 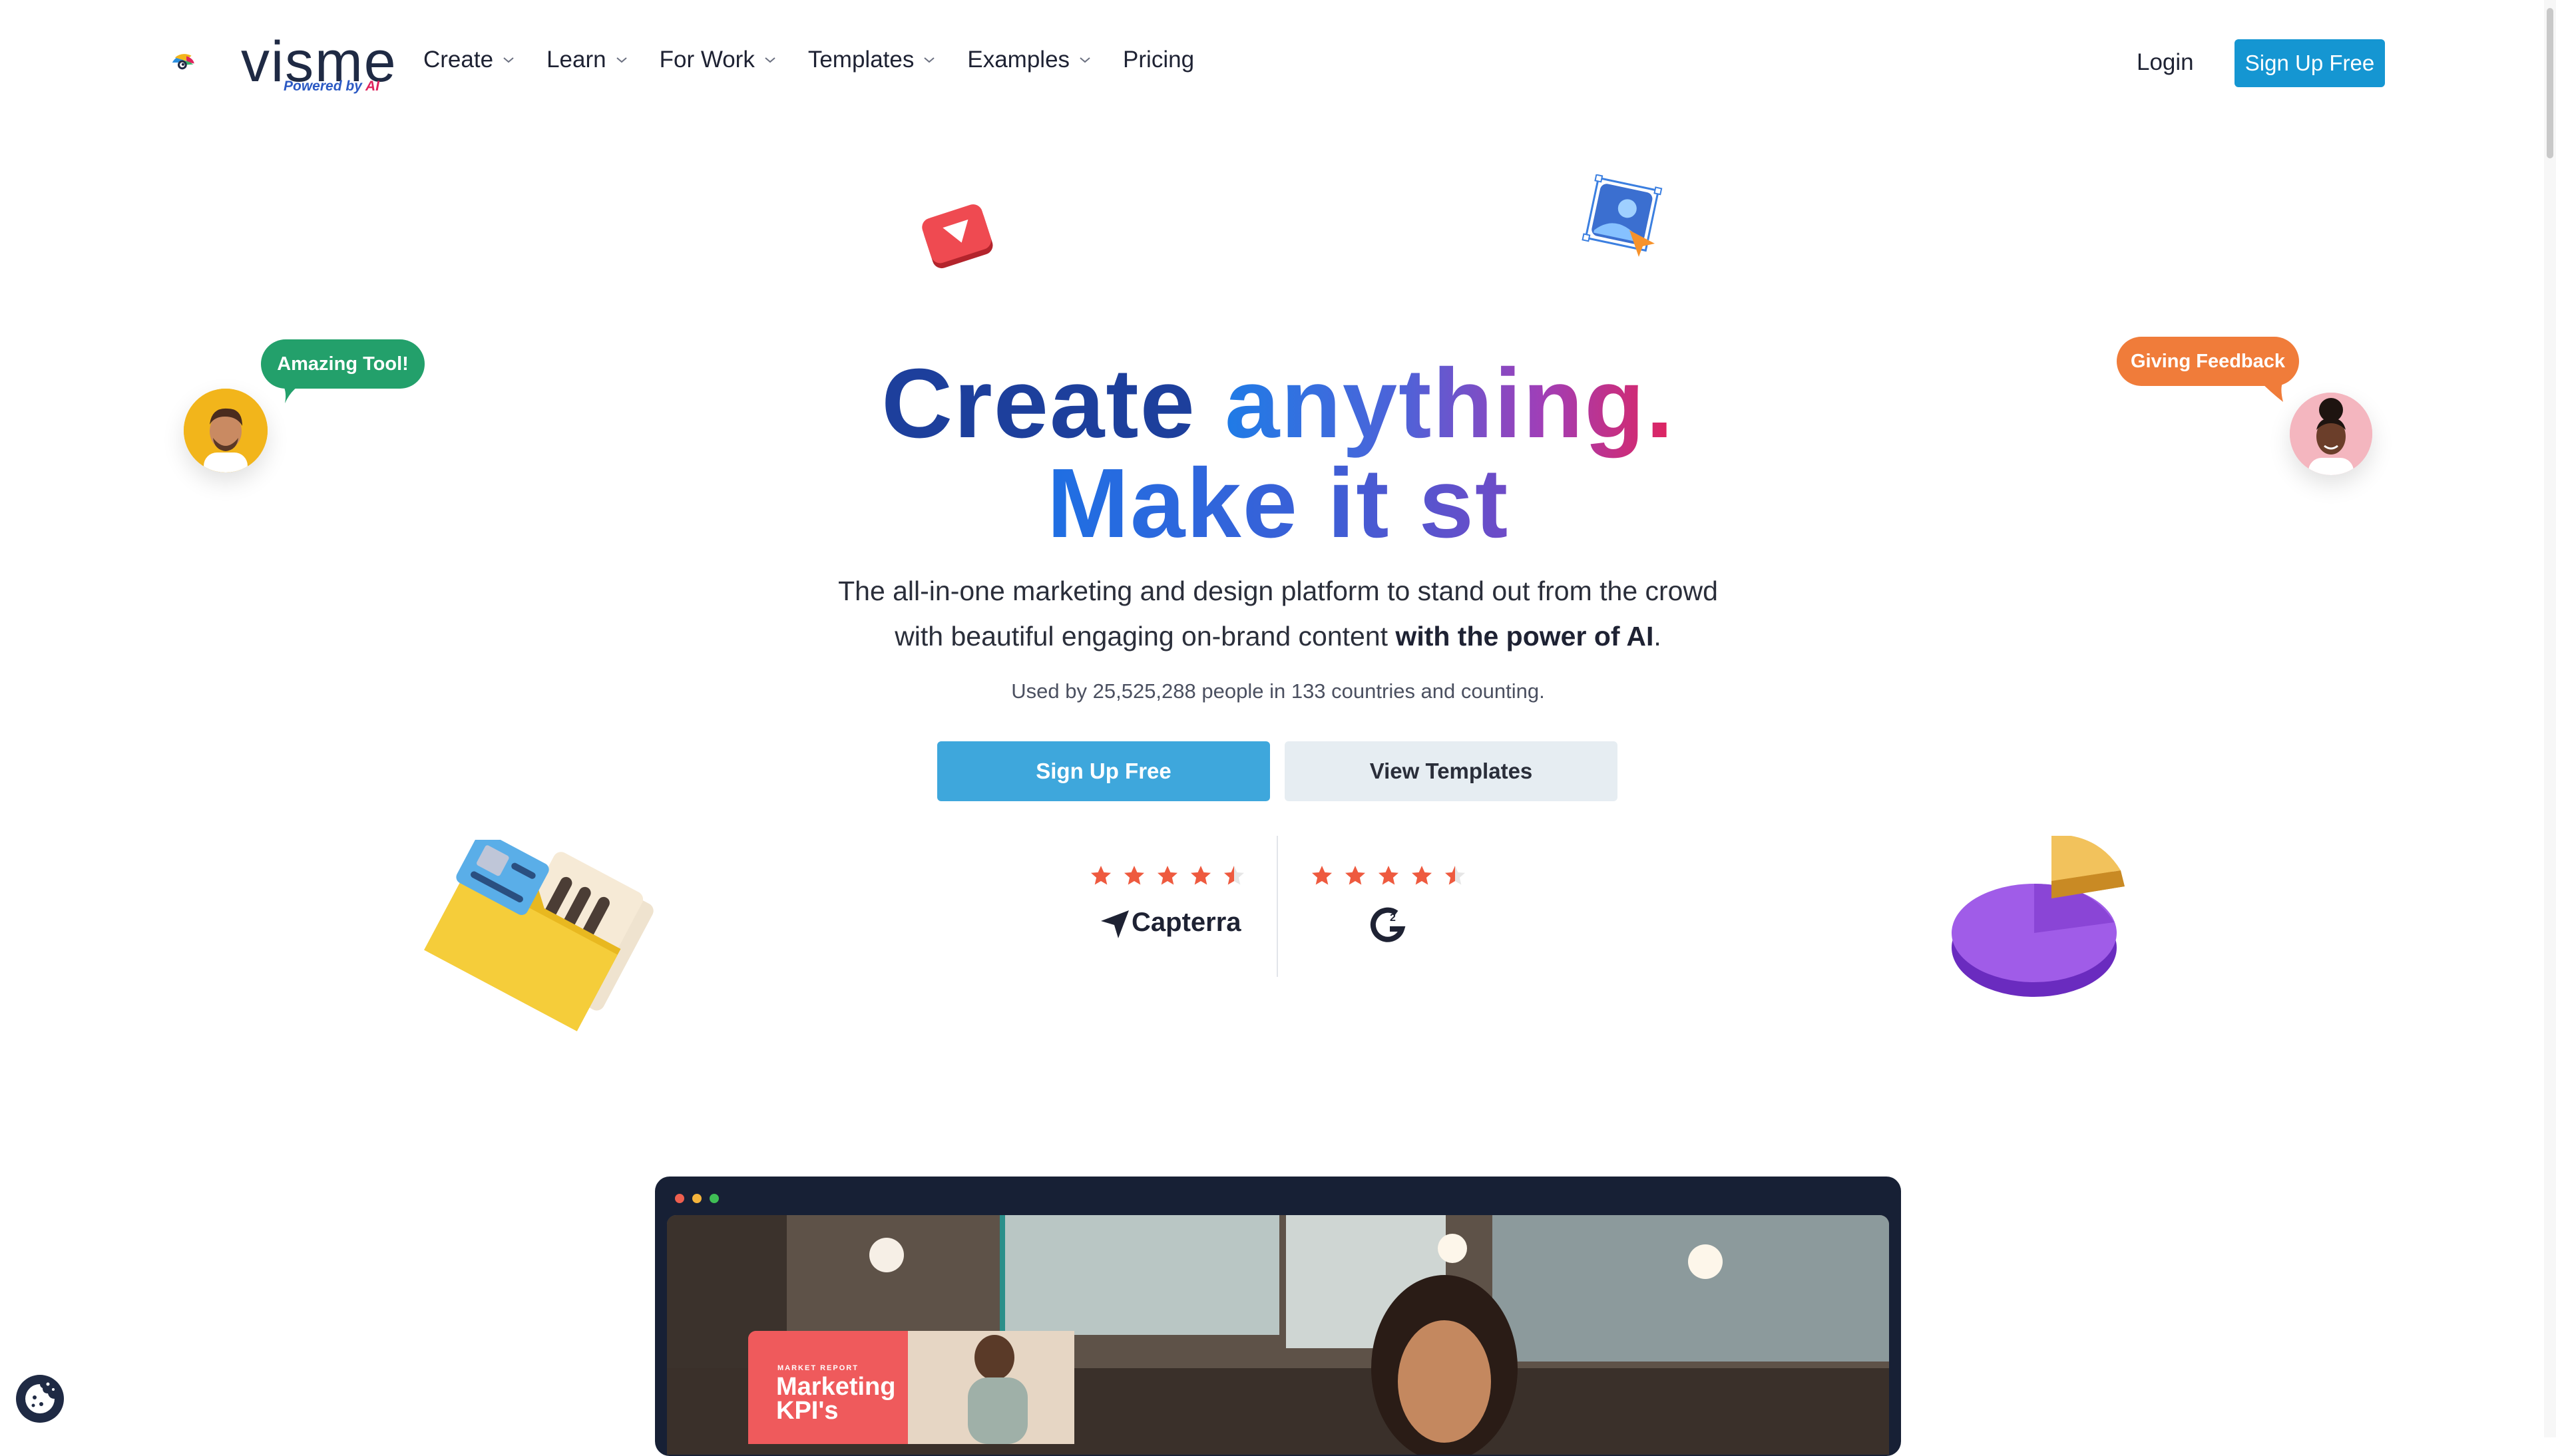 I want to click on hero-title-word-create: Create, so click(x=1038, y=403).